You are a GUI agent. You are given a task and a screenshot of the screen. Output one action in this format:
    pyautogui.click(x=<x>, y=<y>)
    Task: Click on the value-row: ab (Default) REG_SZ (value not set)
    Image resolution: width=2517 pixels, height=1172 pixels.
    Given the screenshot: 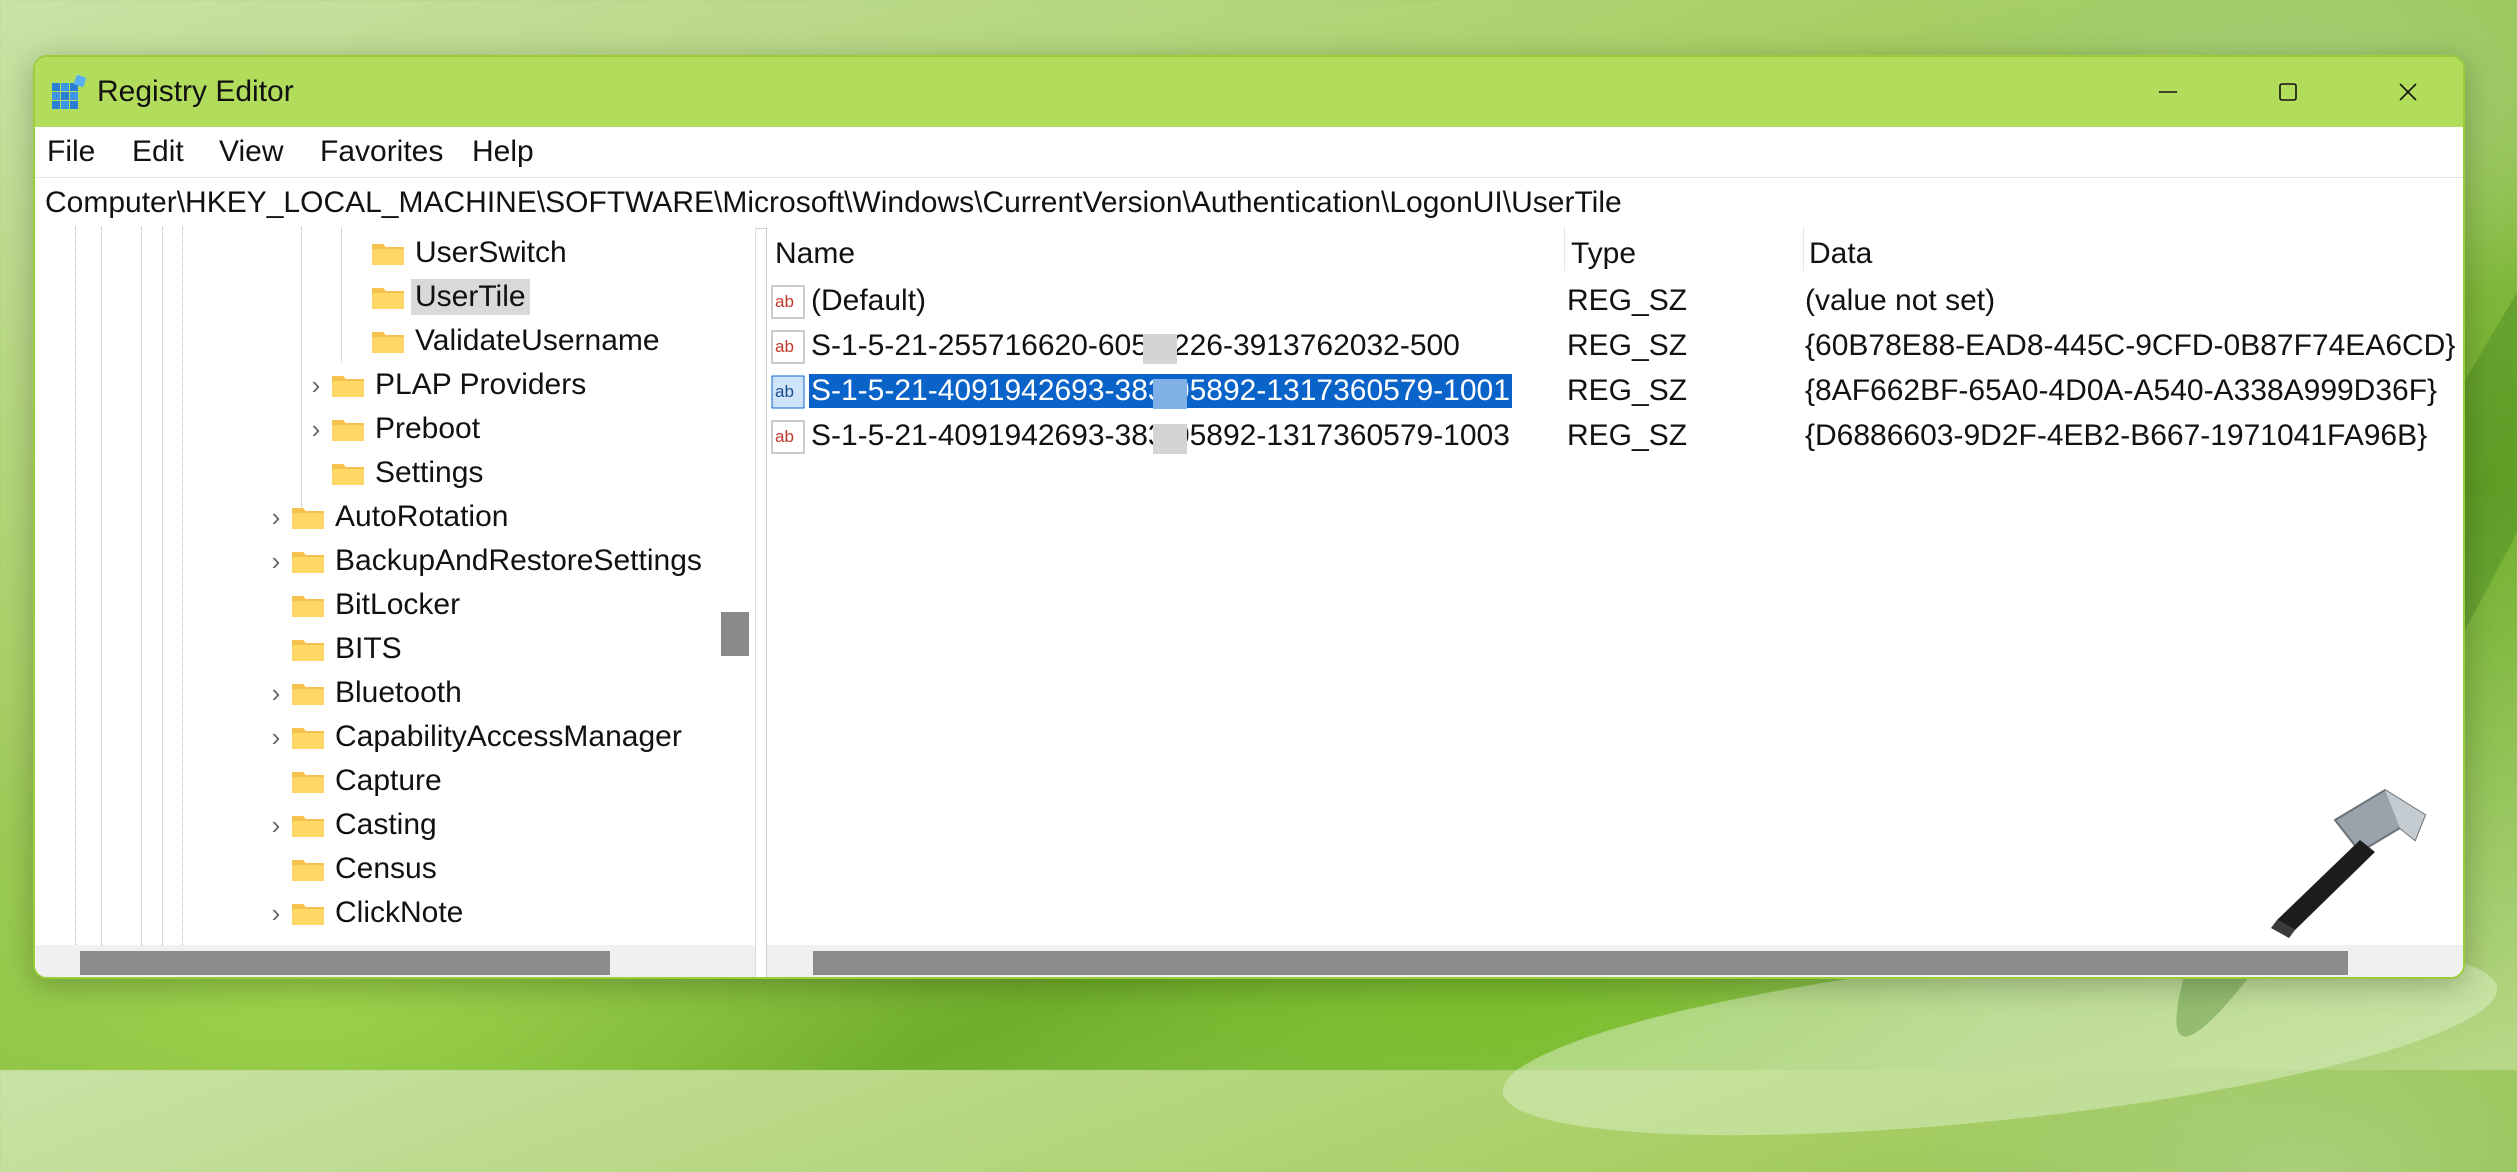 What is the action you would take?
    pyautogui.click(x=1615, y=302)
    